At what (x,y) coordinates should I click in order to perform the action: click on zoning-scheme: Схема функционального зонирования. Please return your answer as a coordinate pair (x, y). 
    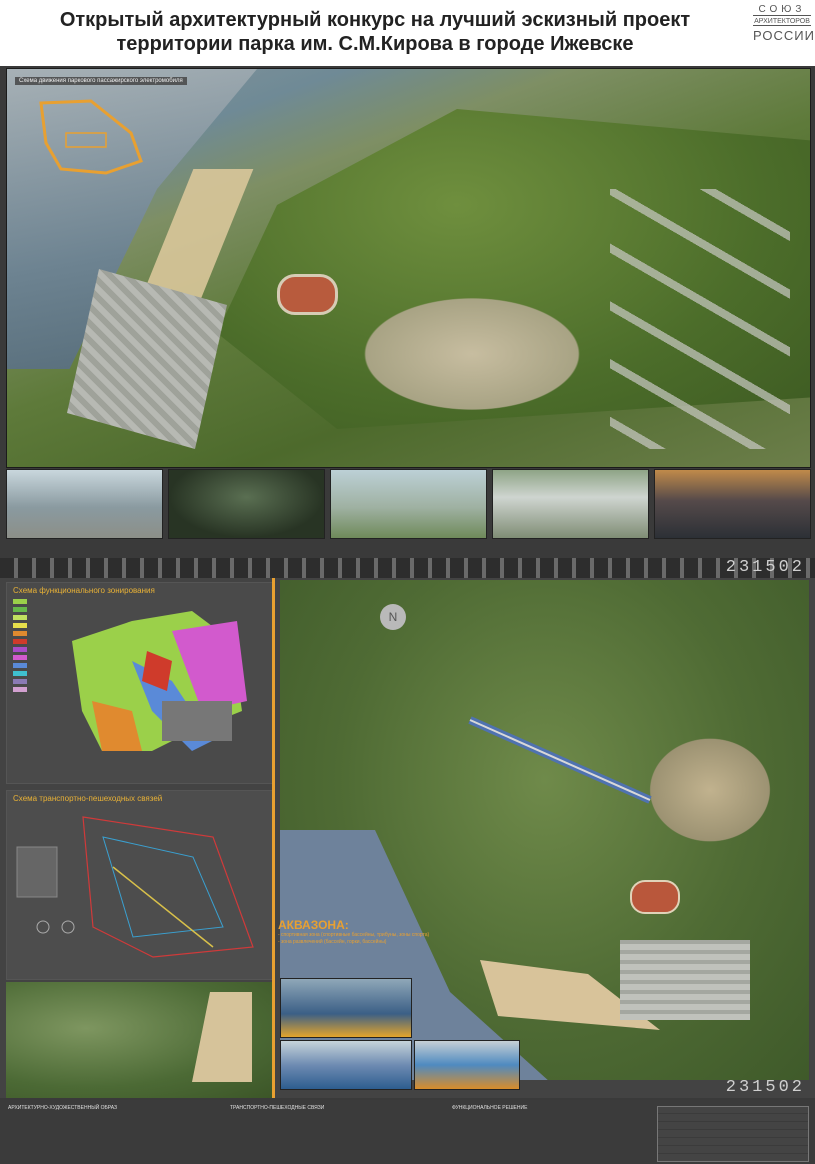
    Looking at the image, I should click on (140, 683).